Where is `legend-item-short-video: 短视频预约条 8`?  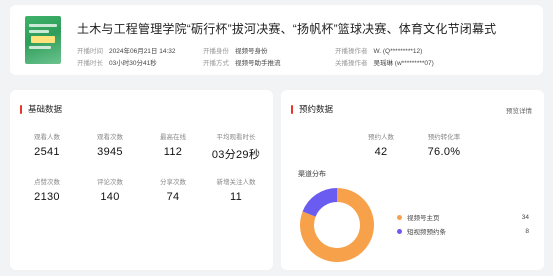
legend-item-short-video: 短视频预约条 8 is located at coordinates (463, 231).